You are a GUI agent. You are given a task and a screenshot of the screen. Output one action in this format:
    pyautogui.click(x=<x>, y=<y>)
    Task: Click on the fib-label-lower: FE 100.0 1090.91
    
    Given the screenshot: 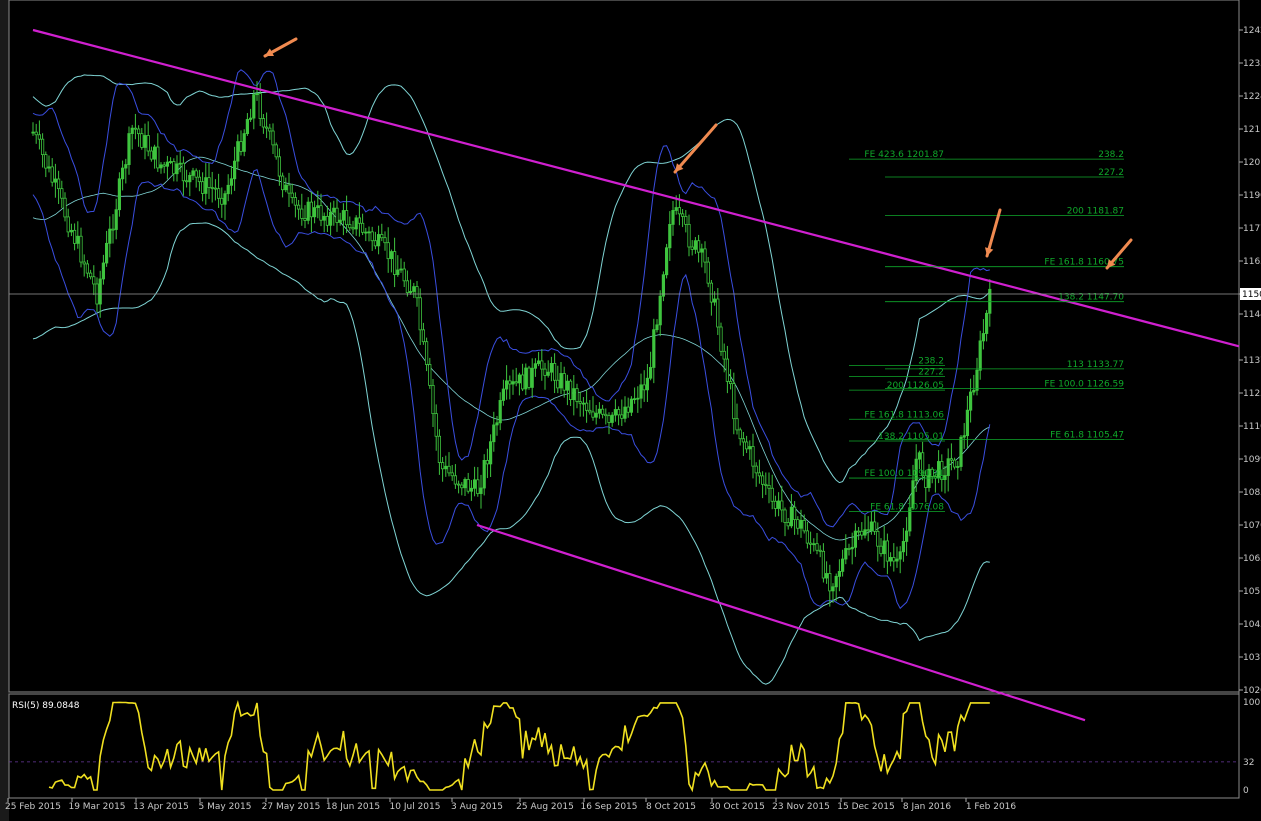 What is the action you would take?
    pyautogui.click(x=904, y=474)
    